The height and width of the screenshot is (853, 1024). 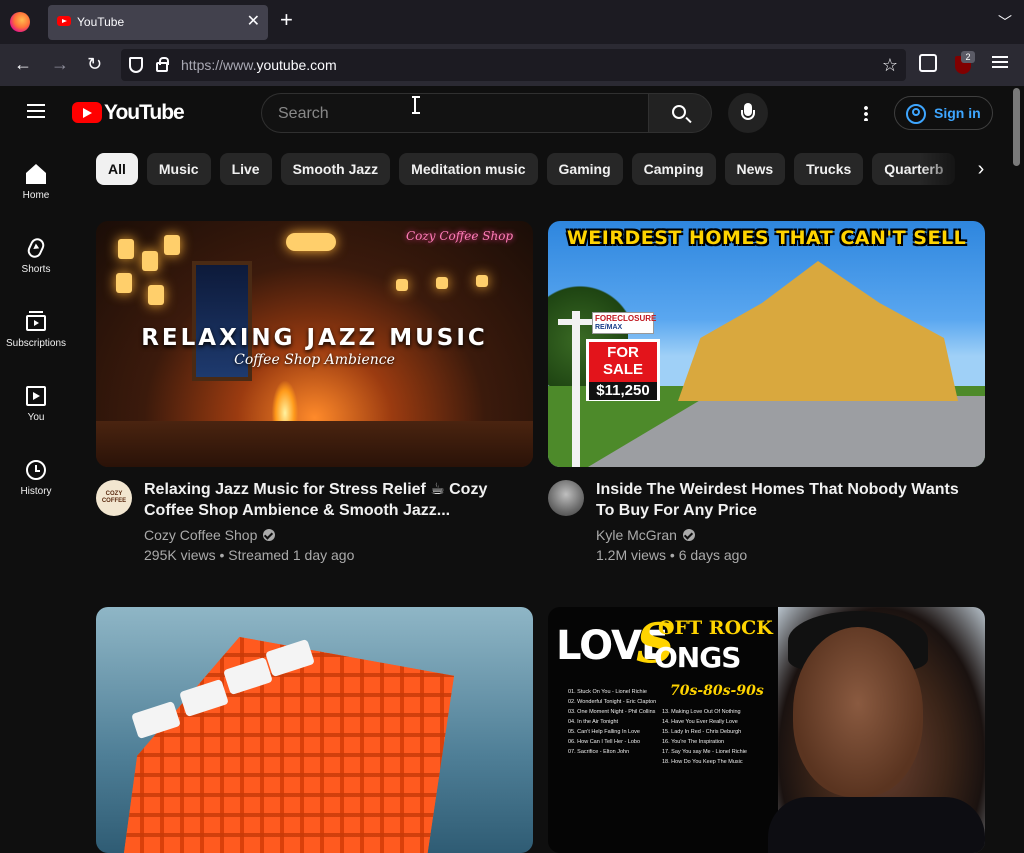 What do you see at coordinates (36, 263) in the screenshot?
I see `sidebar-item-shorts: Shorts` at bounding box center [36, 263].